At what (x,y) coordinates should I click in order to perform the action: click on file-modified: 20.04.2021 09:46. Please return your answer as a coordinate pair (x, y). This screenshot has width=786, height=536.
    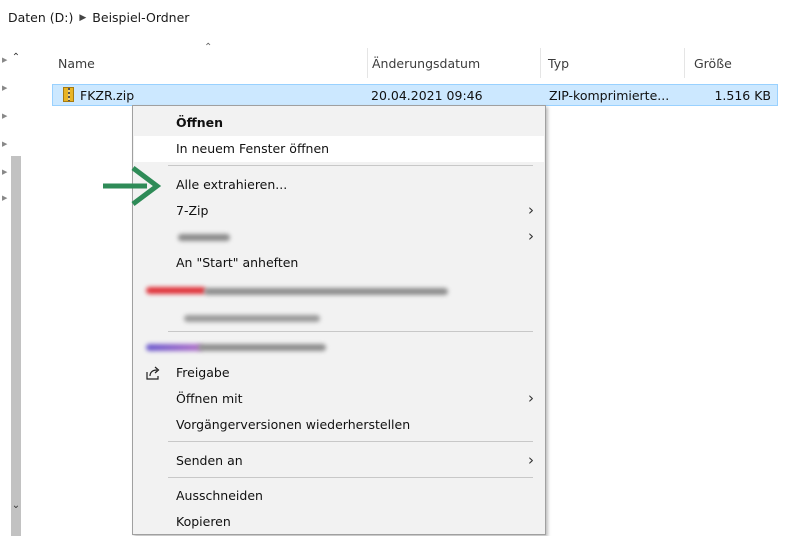
    Looking at the image, I should click on (427, 95).